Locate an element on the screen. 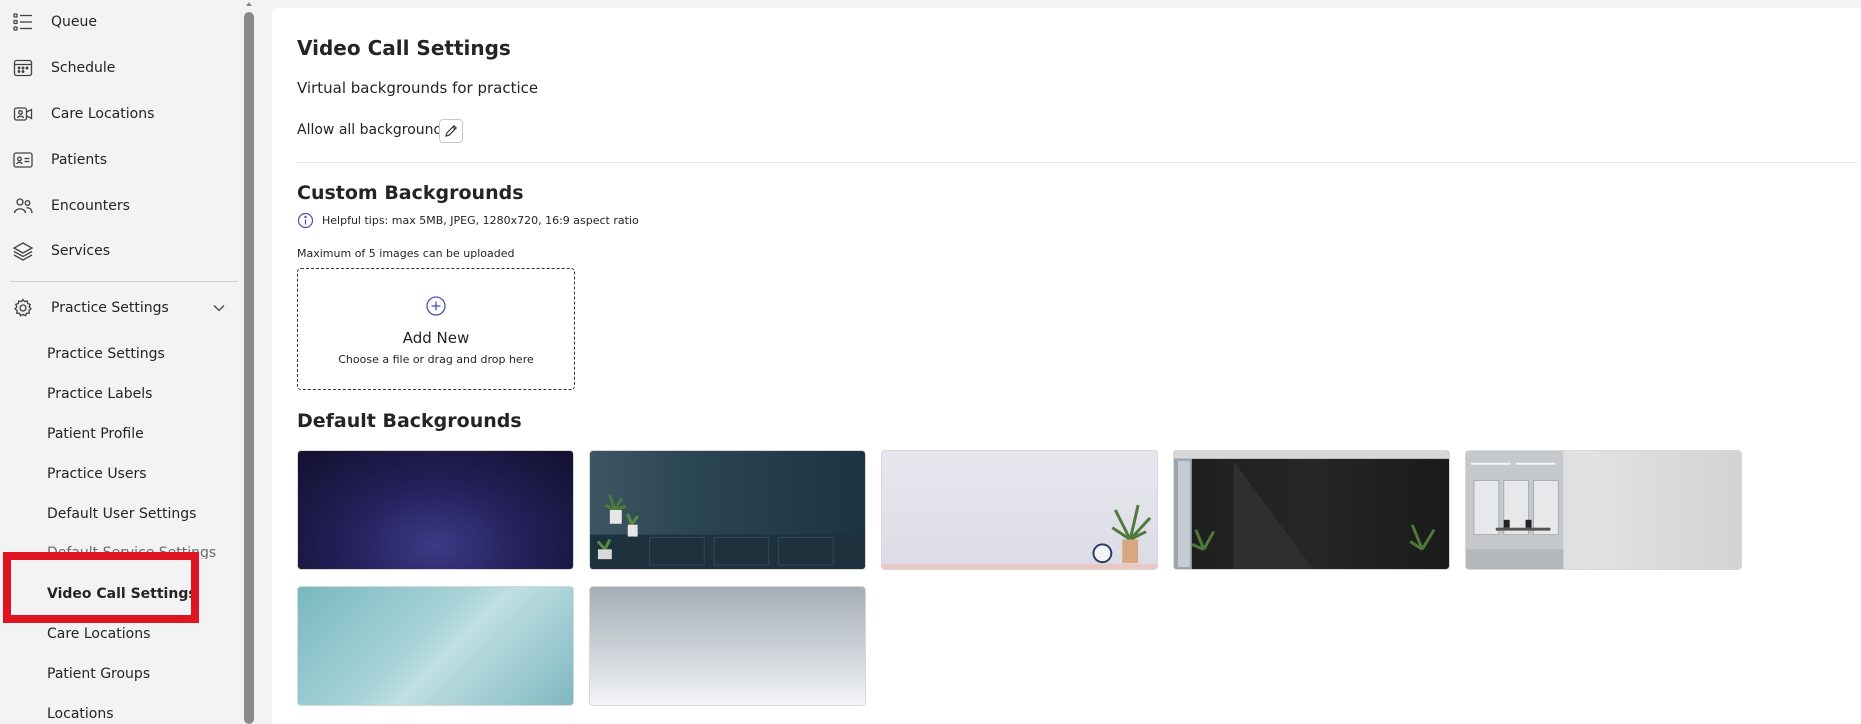 This screenshot has height=724, width=1861. nav-label-schedule: Schedule is located at coordinates (83, 68).